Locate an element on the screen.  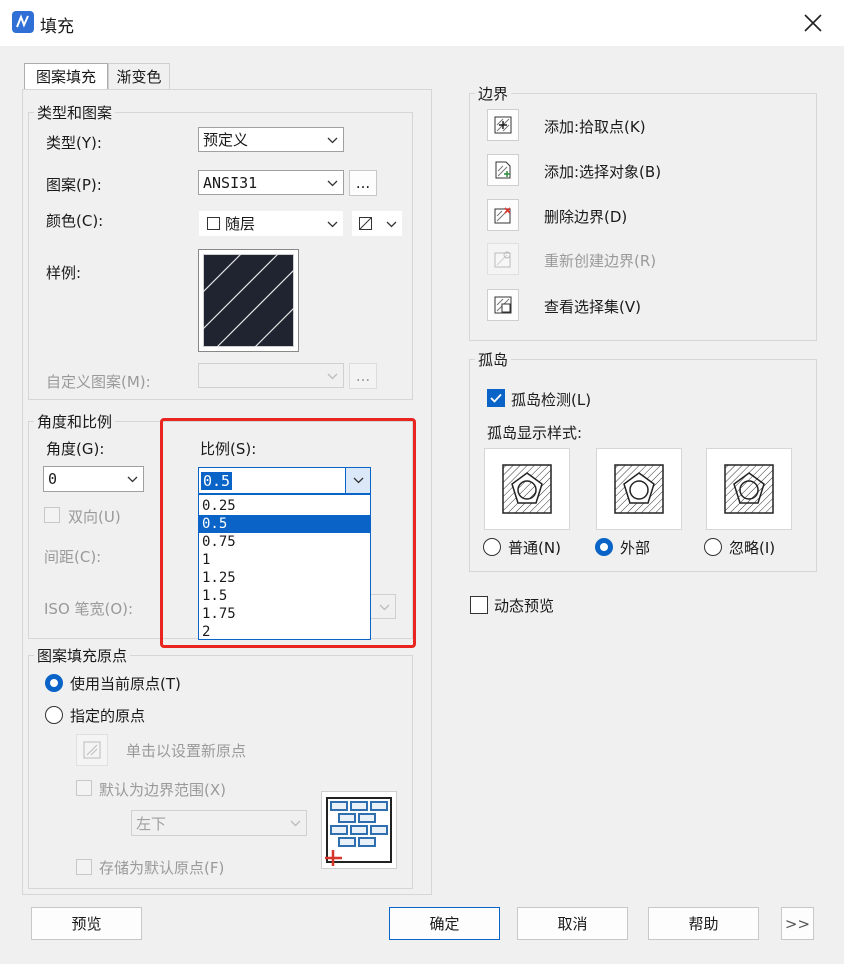
pattern-select-value: ANSI31 is located at coordinates (230, 182).